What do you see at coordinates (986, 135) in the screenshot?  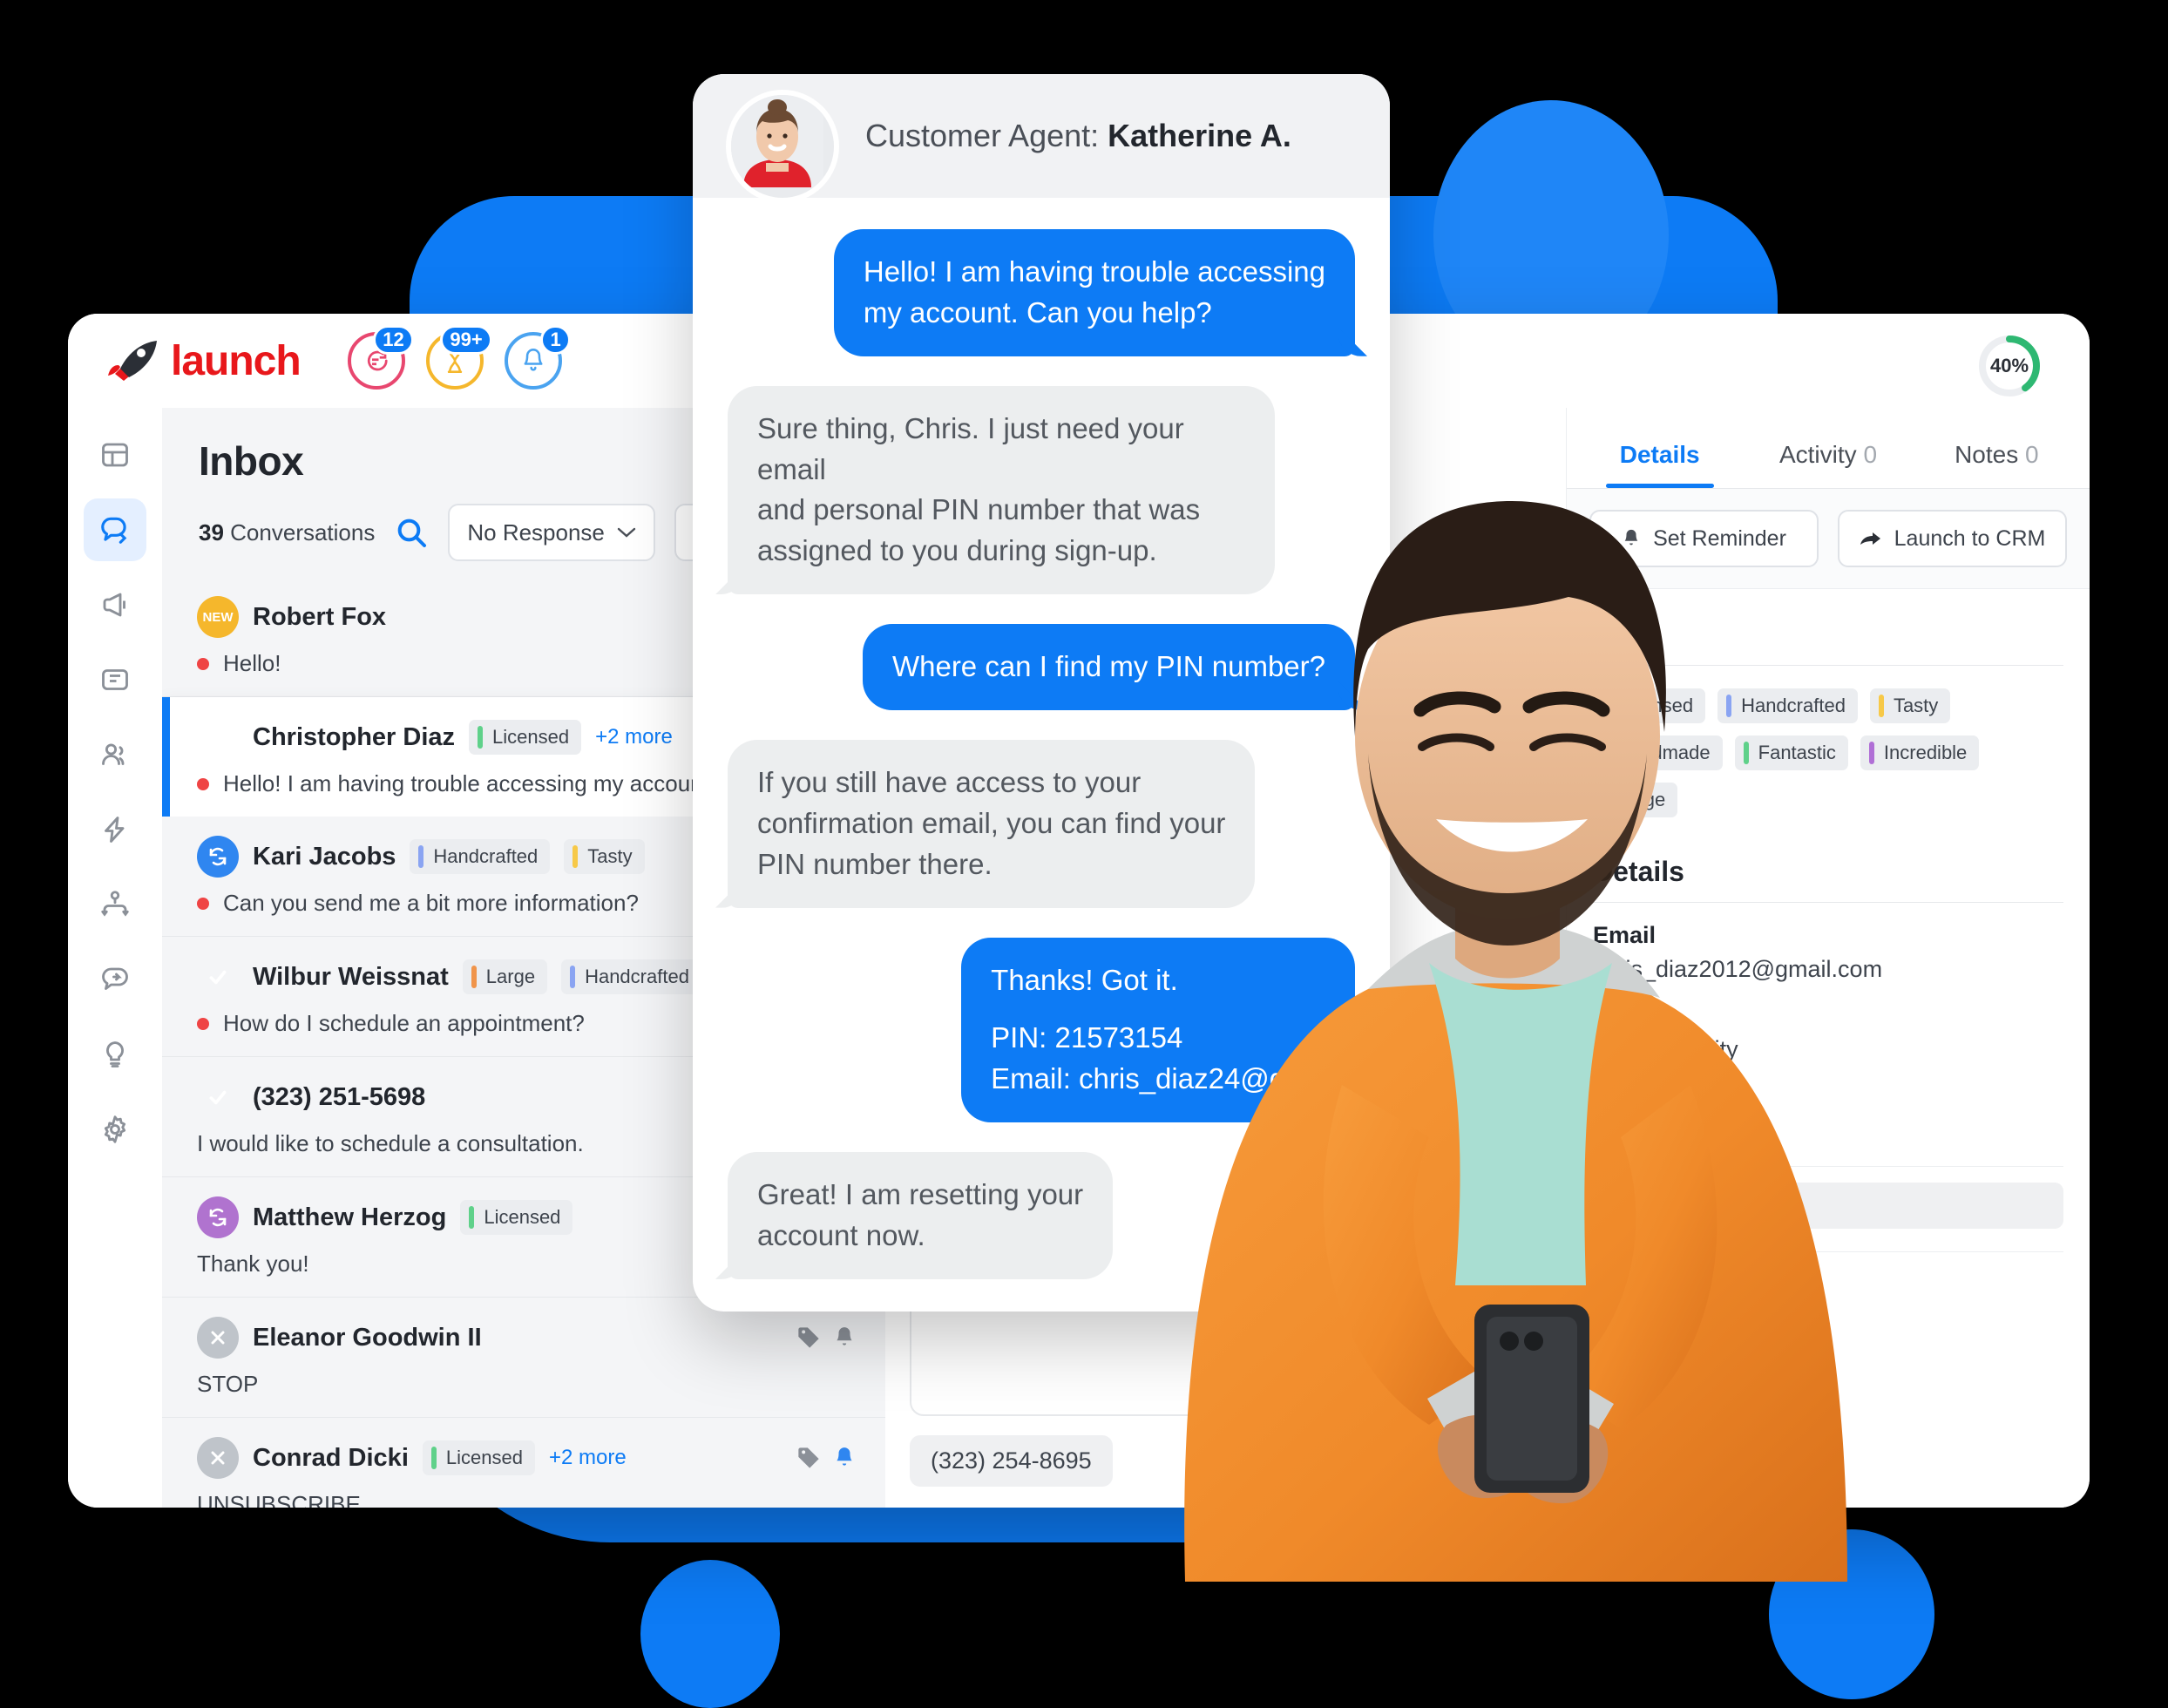 I see `chat-title-prefix: Customer Agent:` at bounding box center [986, 135].